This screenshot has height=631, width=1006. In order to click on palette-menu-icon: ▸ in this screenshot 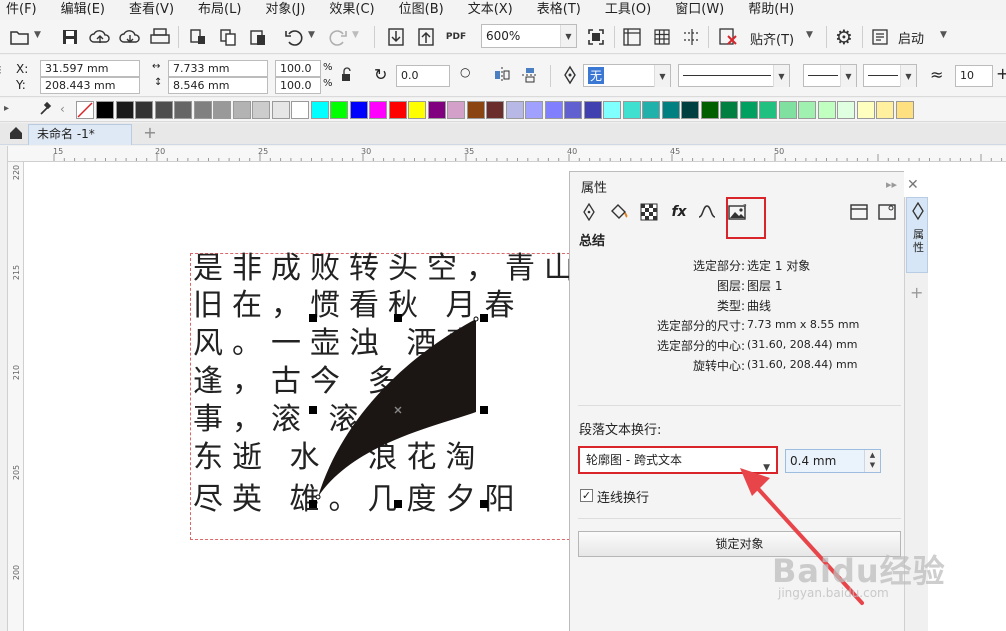, I will do `click(6, 108)`.